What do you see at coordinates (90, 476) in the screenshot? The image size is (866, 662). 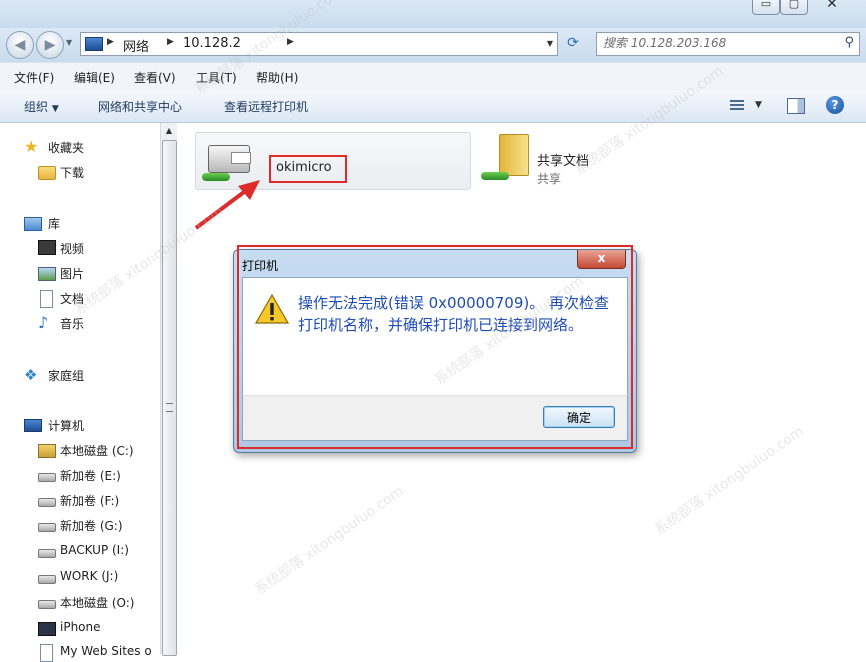 I see `nav-label: 新加卷 (E:)` at bounding box center [90, 476].